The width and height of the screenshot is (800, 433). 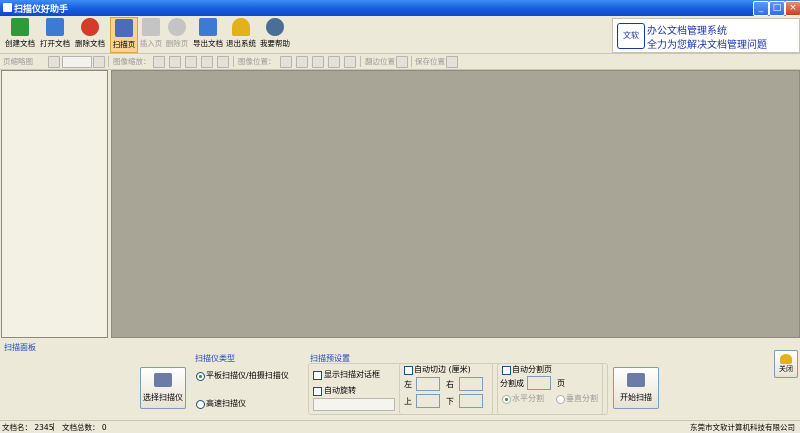 I want to click on exit-system-button: 退出系统, so click(x=241, y=34).